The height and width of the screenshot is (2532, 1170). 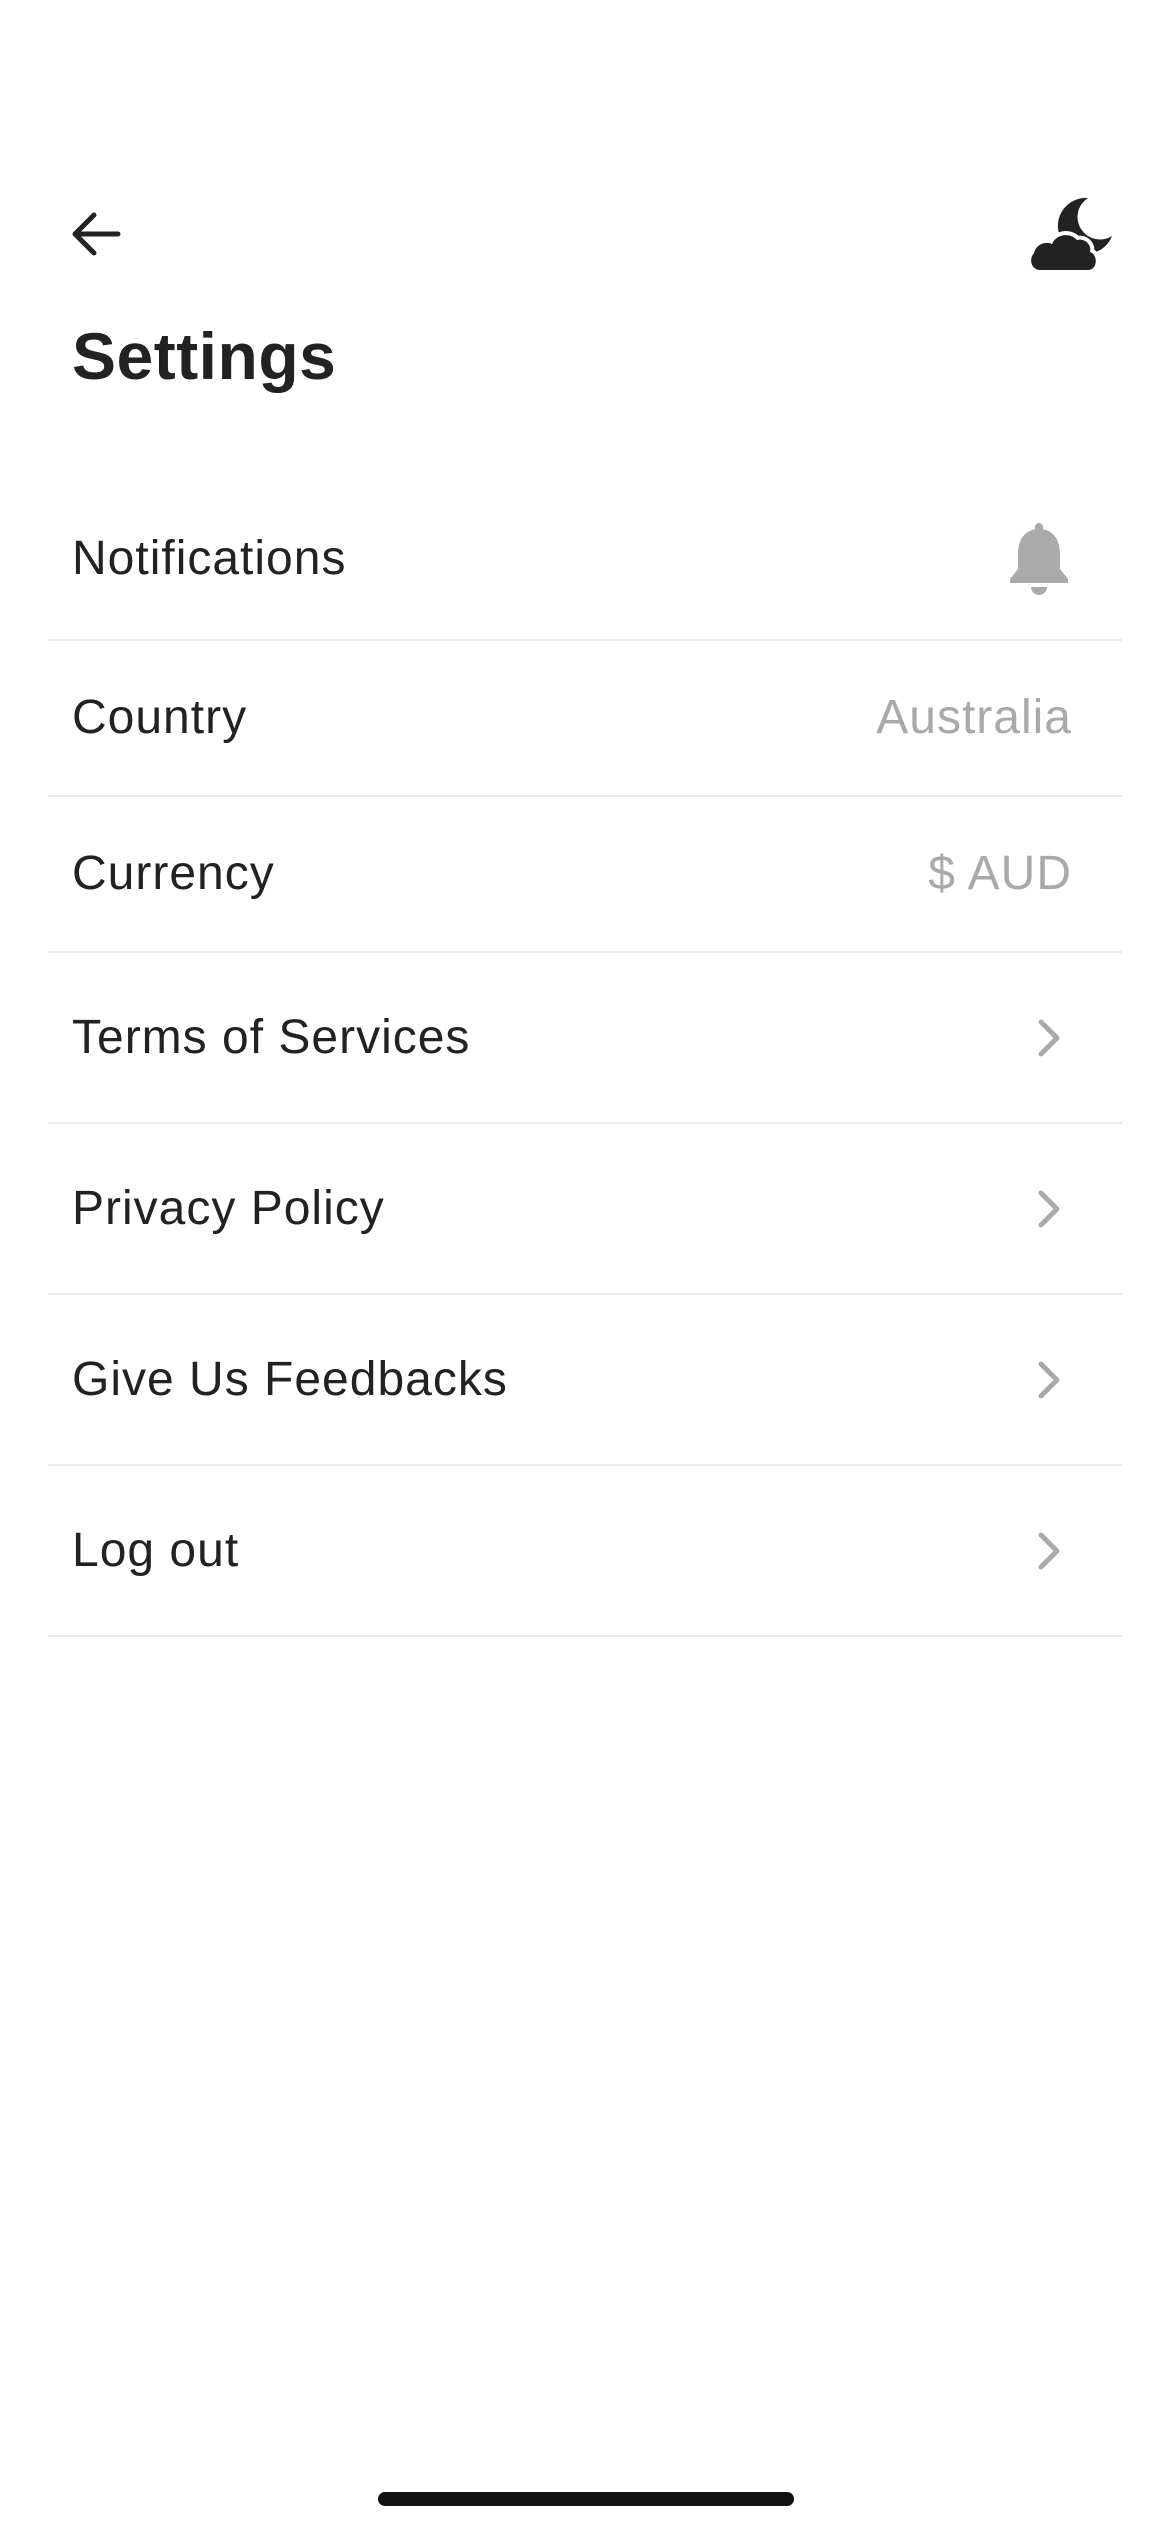 I want to click on back-button, so click(x=96, y=234).